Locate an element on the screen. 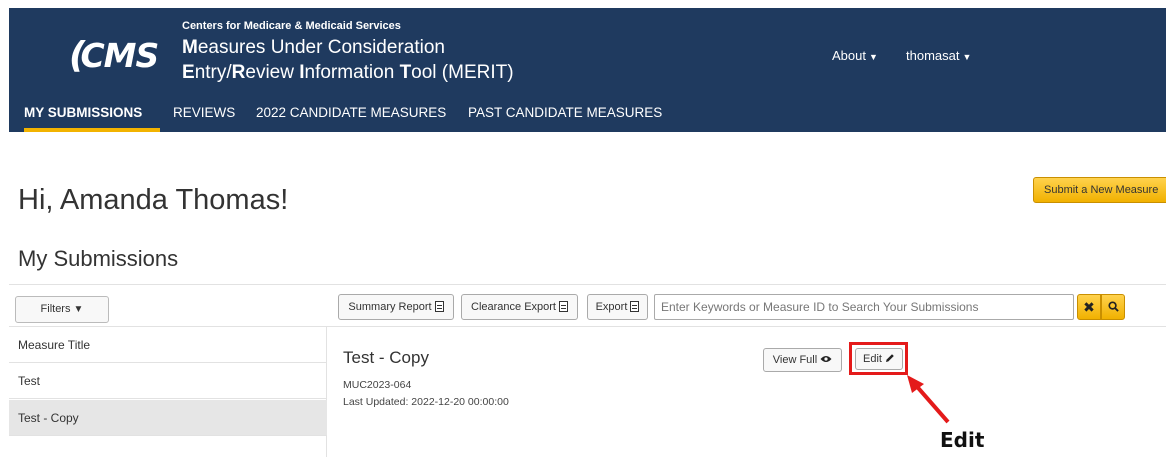 This screenshot has height=457, width=1166. annotation-arrow-icon is located at coordinates (928, 399).